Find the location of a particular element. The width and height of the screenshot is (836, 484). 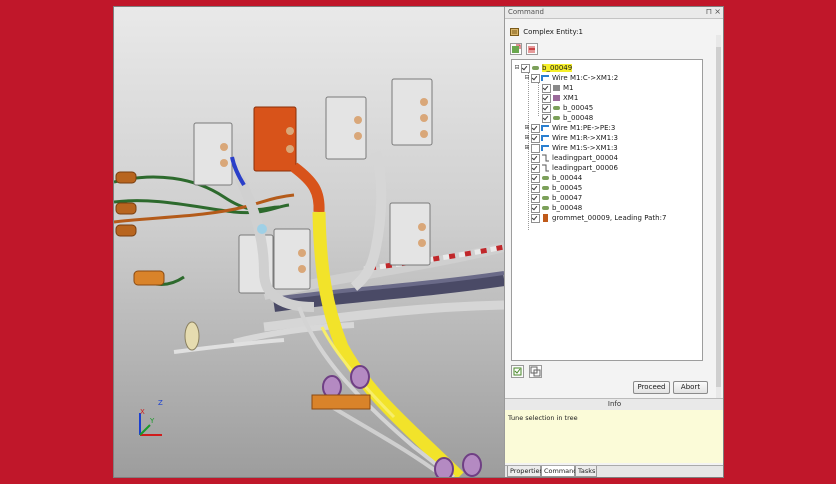

tree-node: ⊟ b_00049 is located at coordinates (543, 68).